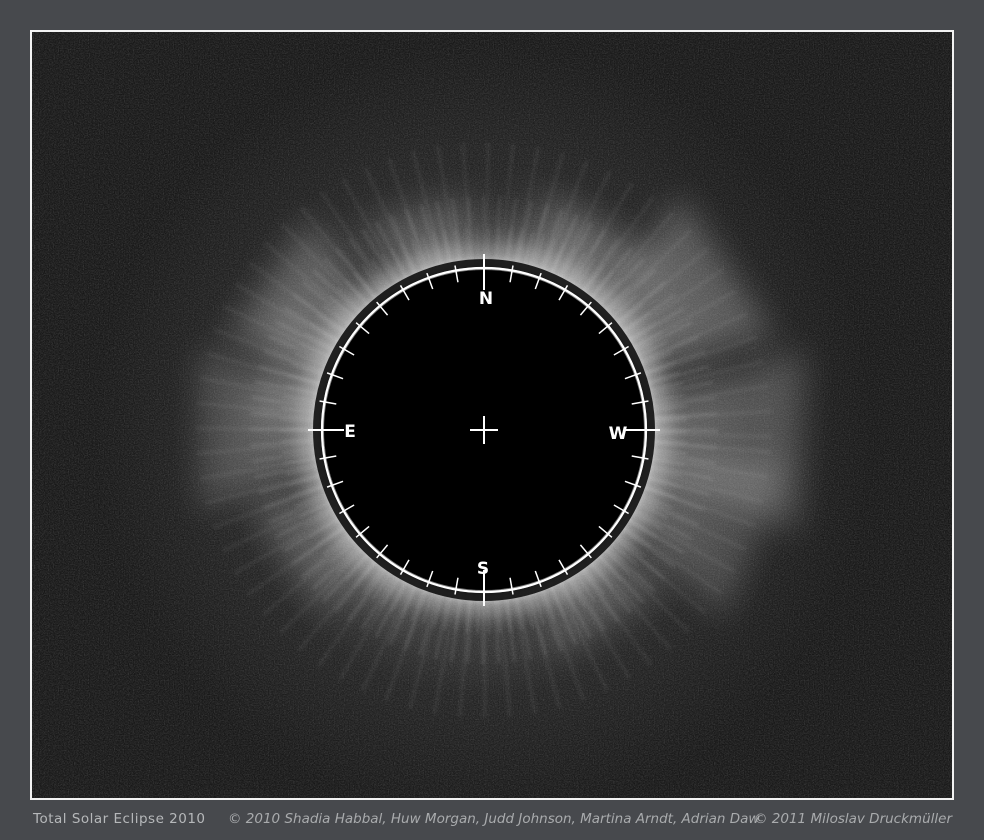 The height and width of the screenshot is (840, 984). What do you see at coordinates (483, 569) in the screenshot?
I see `south-label: S` at bounding box center [483, 569].